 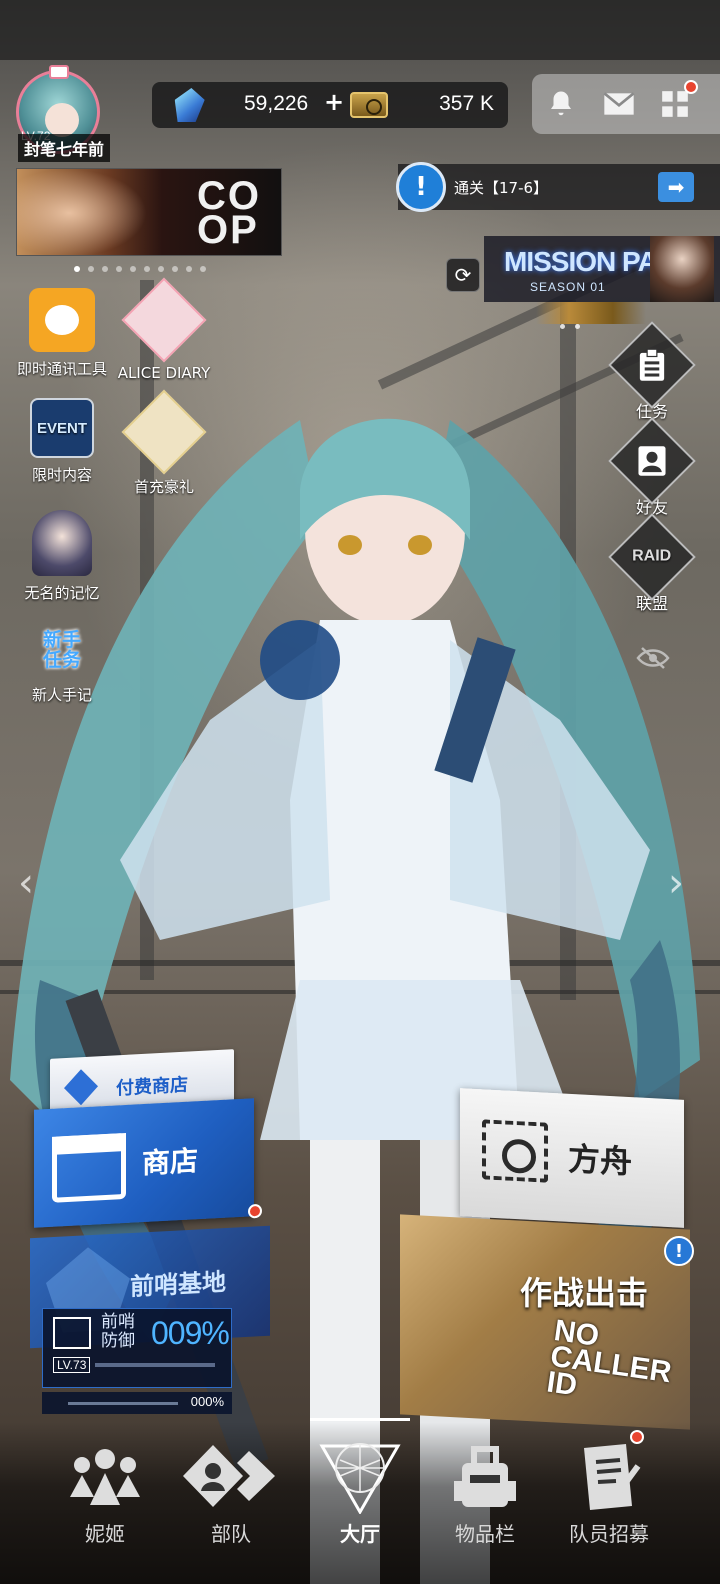 I want to click on mail-button, so click(x=619, y=104).